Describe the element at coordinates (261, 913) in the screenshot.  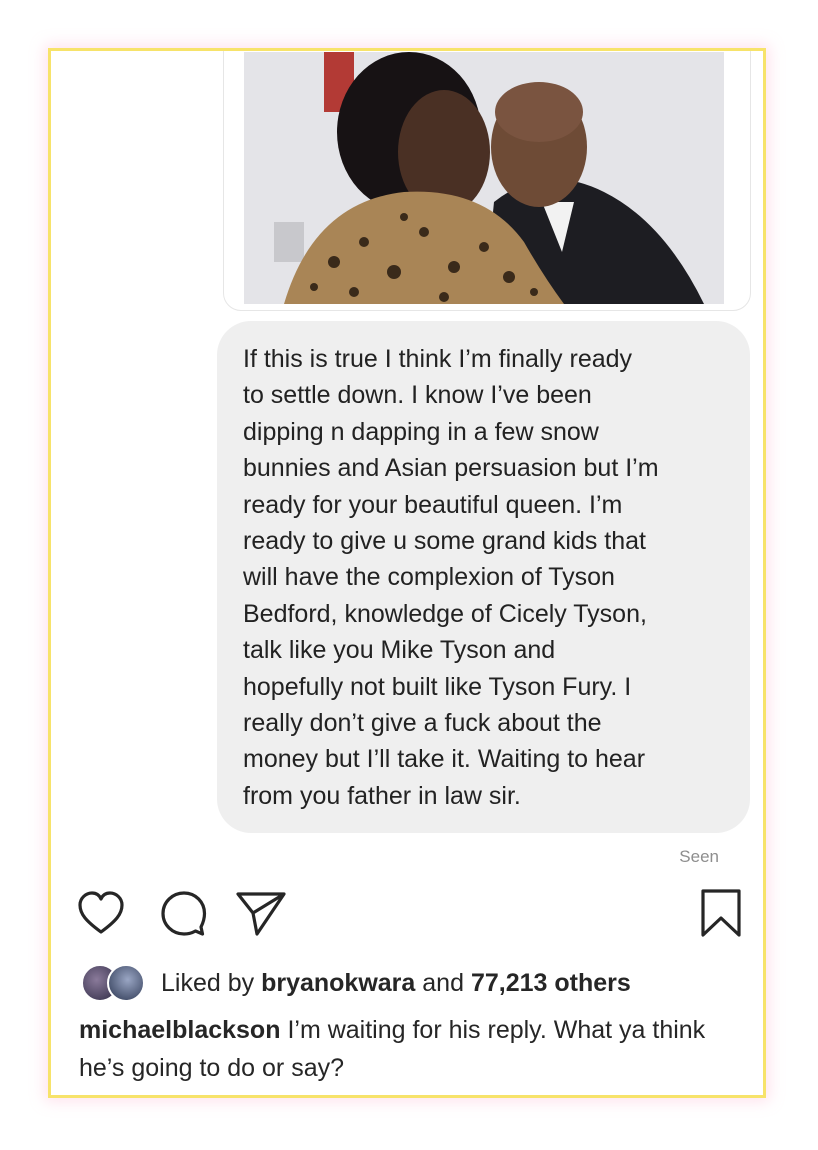
I see `paper-plane-icon` at that location.